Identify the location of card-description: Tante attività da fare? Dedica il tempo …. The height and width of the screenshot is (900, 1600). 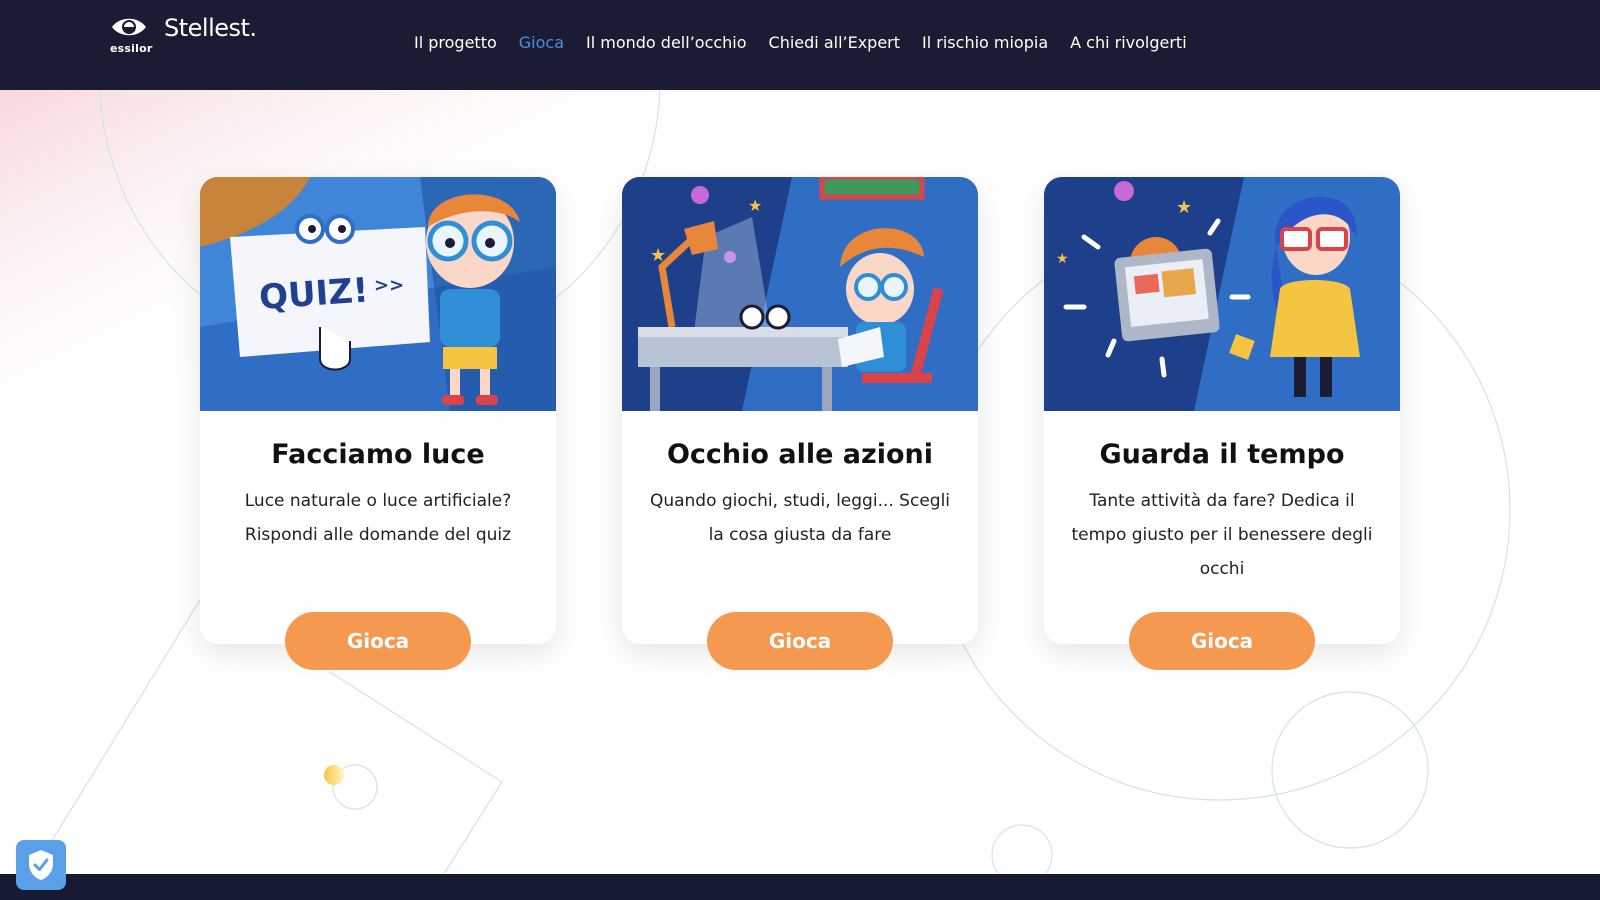
(1222, 535).